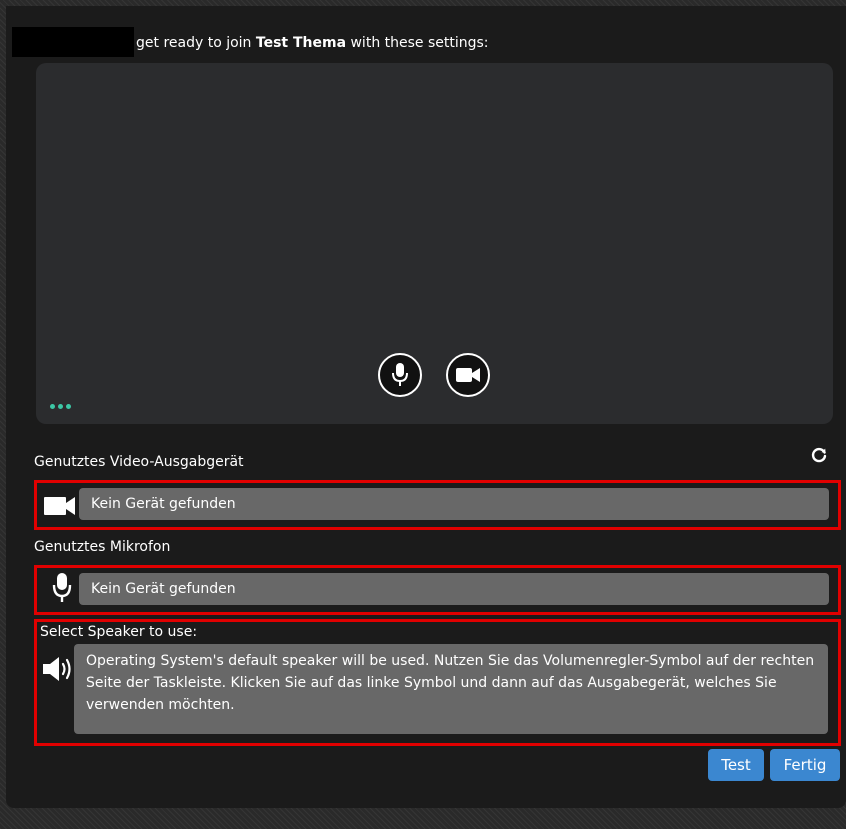  I want to click on toggle-microphone-button, so click(400, 375).